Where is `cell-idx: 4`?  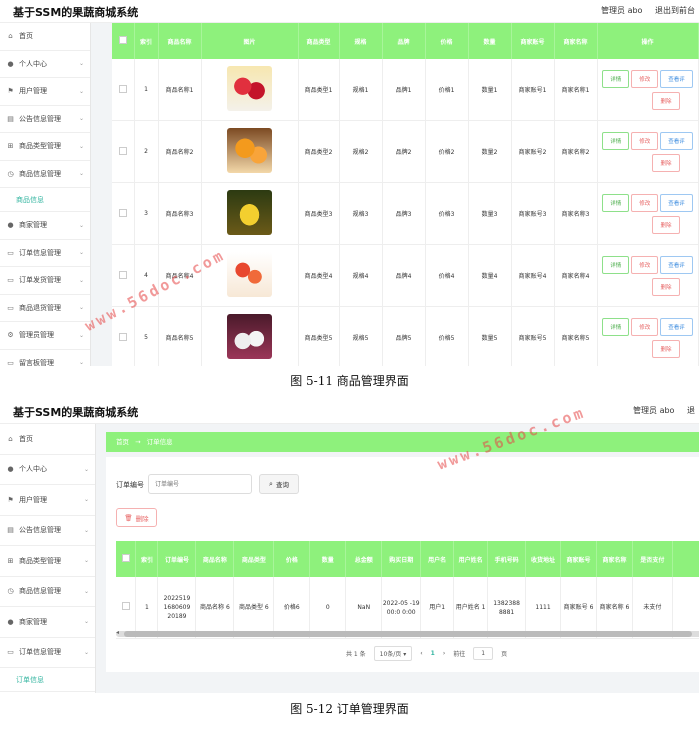 cell-idx: 4 is located at coordinates (146, 275).